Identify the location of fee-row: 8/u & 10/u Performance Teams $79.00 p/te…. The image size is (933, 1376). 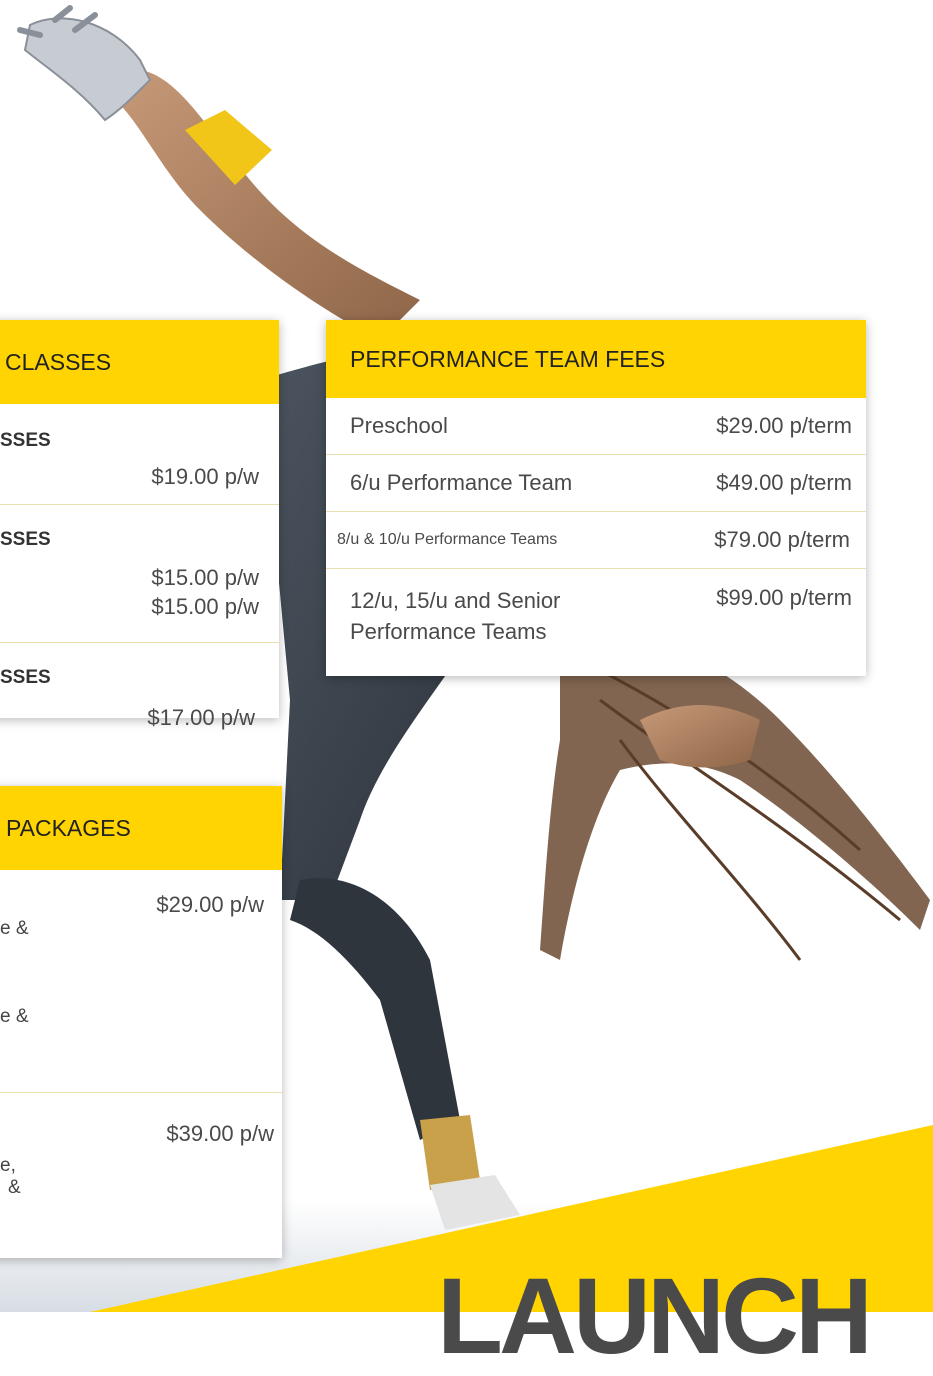
(596, 540).